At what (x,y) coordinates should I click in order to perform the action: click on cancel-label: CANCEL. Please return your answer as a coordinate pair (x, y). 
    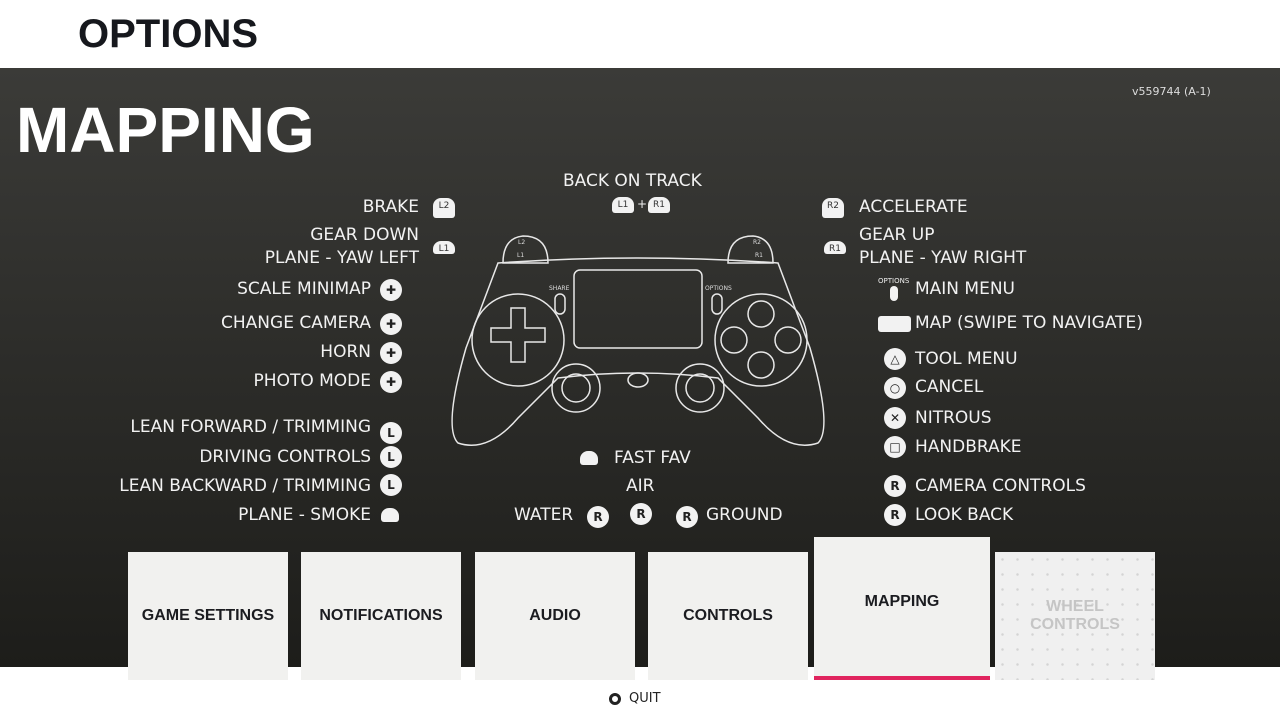
    Looking at the image, I should click on (949, 387).